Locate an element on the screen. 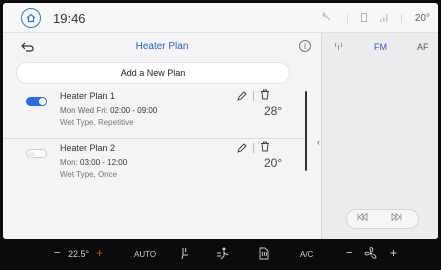 The image size is (441, 270). seek-back-button is located at coordinates (362, 217).